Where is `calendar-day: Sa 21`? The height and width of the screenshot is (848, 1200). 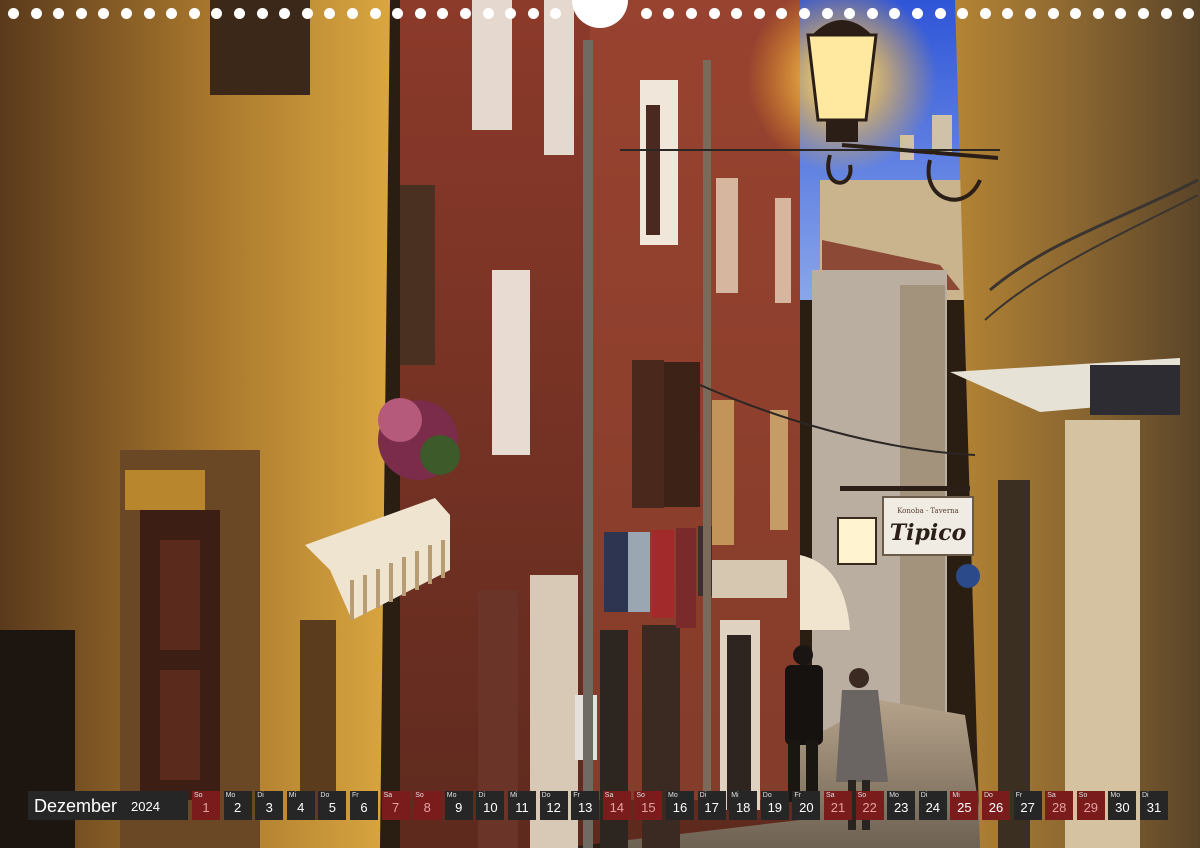 calendar-day: Sa 21 is located at coordinates (838, 805).